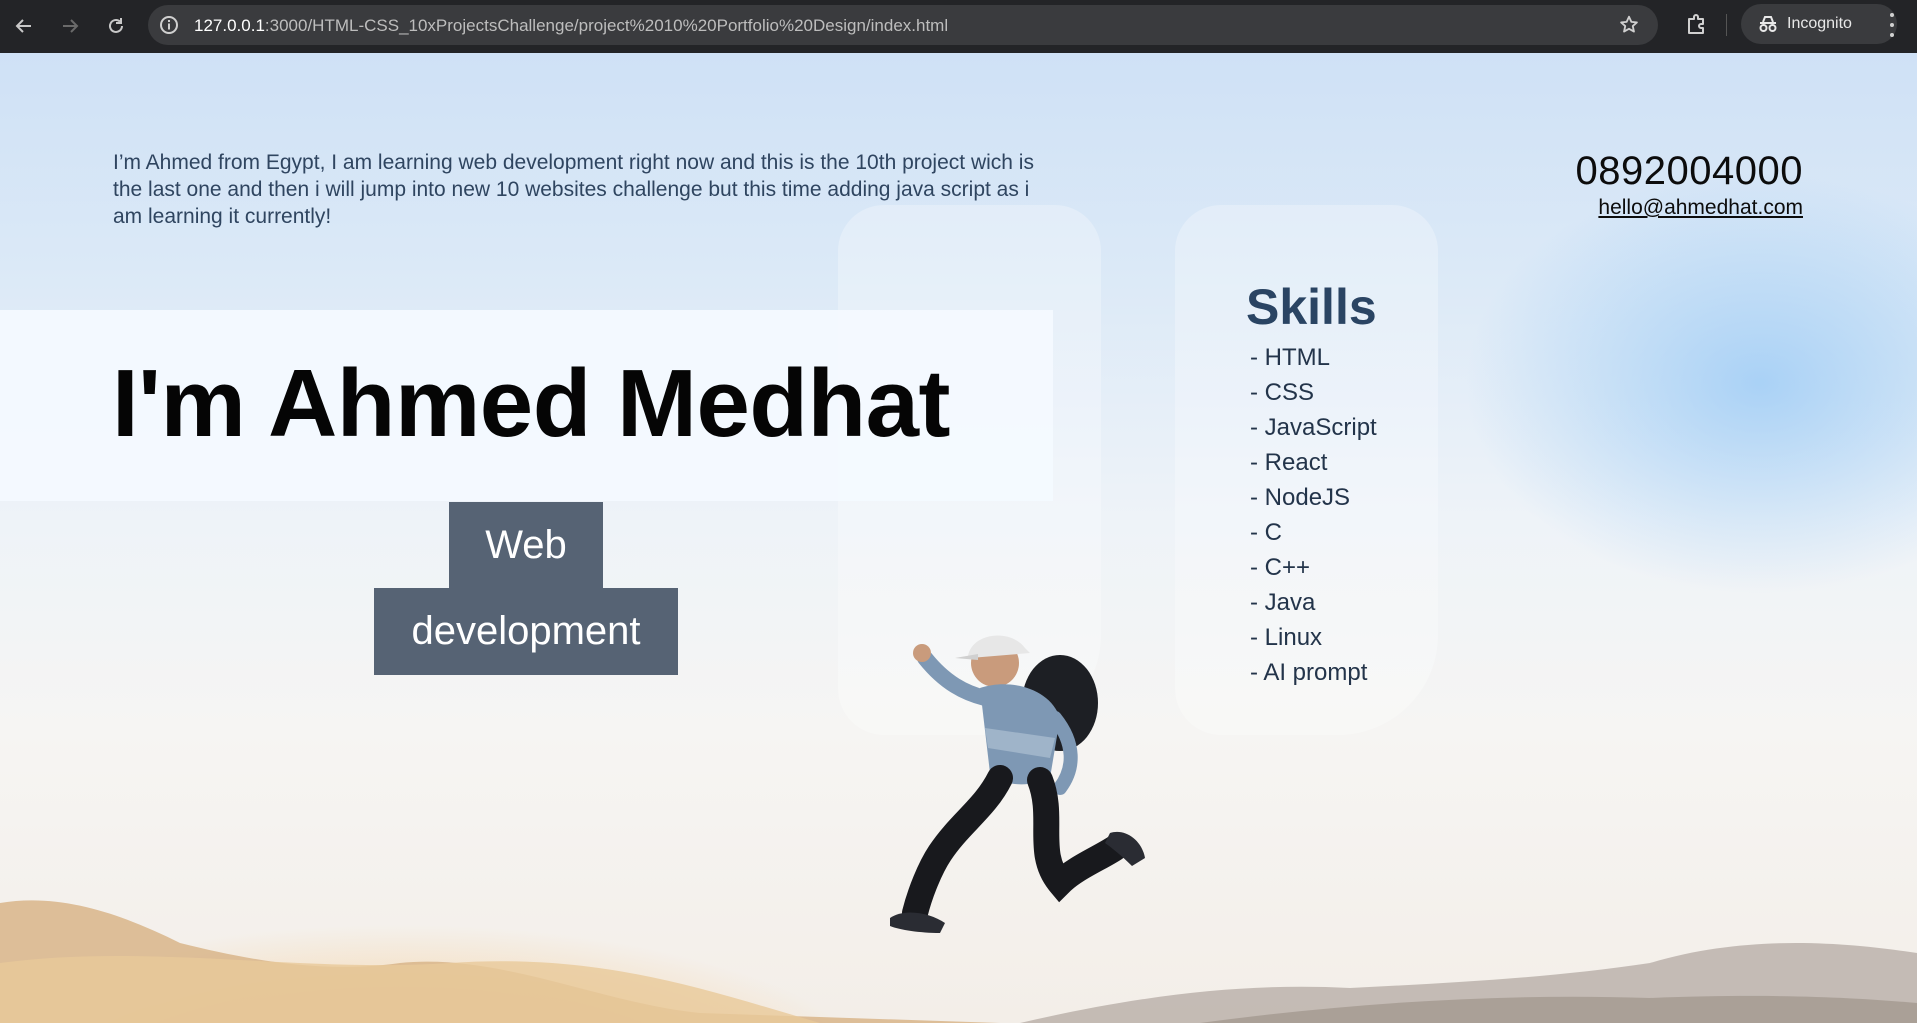  What do you see at coordinates (1726, 25) in the screenshot?
I see `toolbar-divider` at bounding box center [1726, 25].